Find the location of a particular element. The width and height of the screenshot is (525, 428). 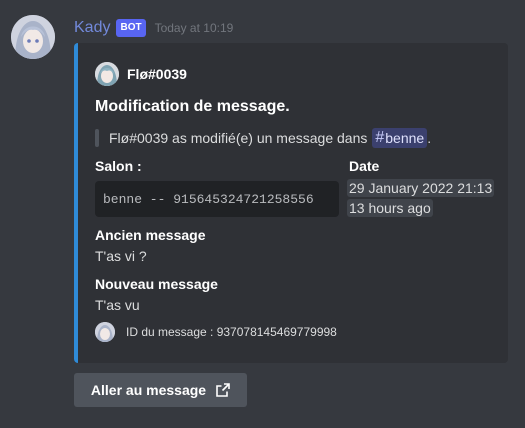

field-ancien-value: T'as vi ? is located at coordinates (121, 256).